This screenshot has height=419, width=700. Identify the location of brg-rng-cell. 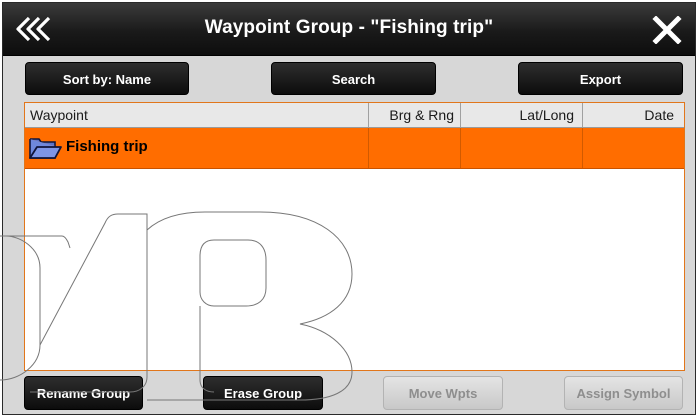
(414, 148).